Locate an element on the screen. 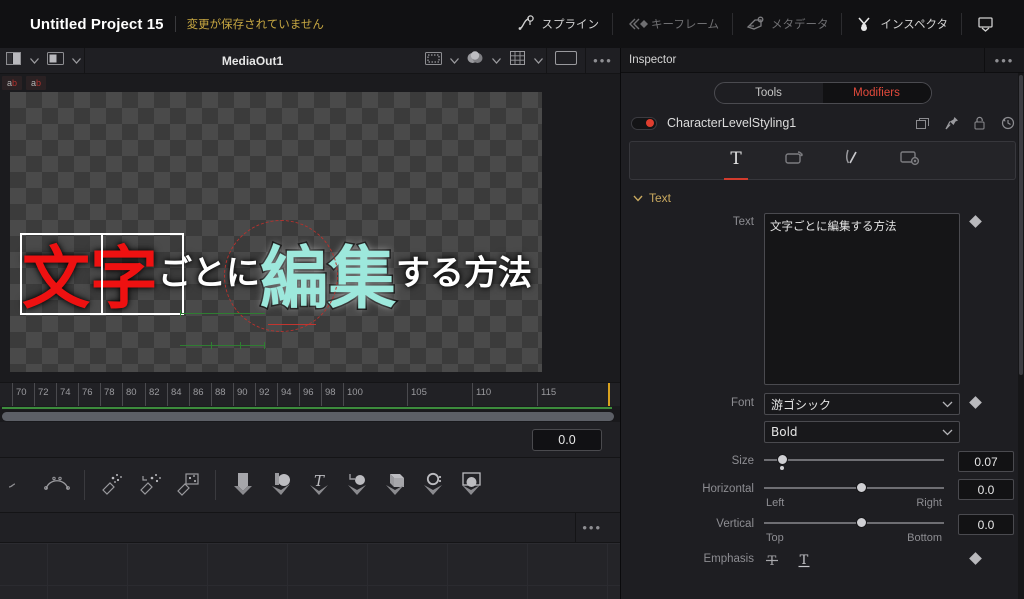 The height and width of the screenshot is (599, 1024). font-field-row: Font 游ゴシック is located at coordinates (822, 404).